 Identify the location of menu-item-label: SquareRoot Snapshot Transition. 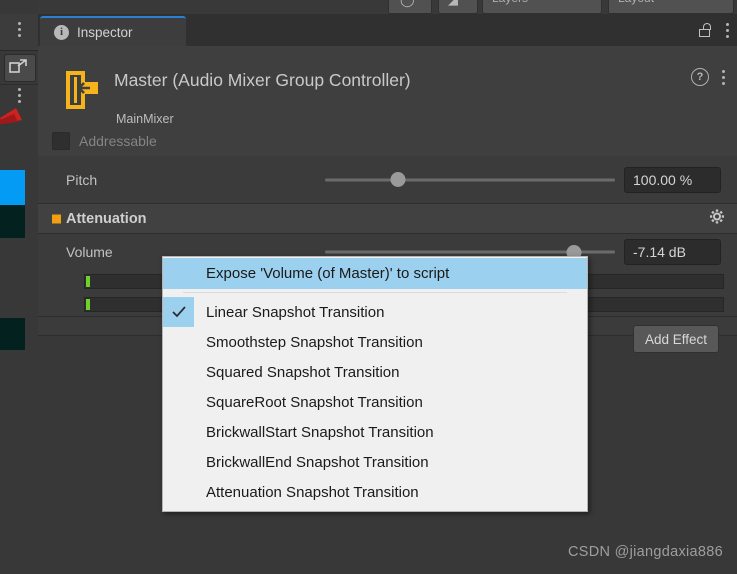
(314, 402).